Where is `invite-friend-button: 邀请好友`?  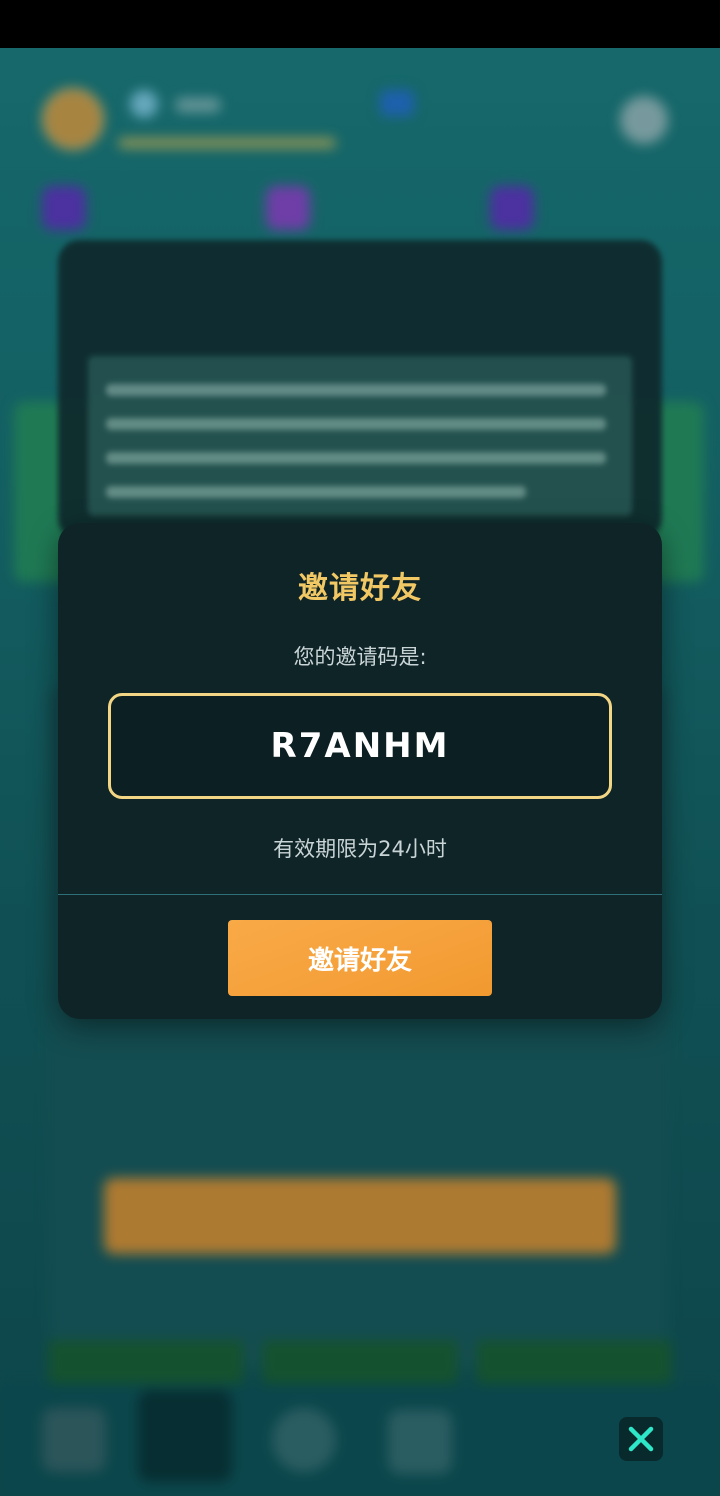 invite-friend-button: 邀请好友 is located at coordinates (360, 958).